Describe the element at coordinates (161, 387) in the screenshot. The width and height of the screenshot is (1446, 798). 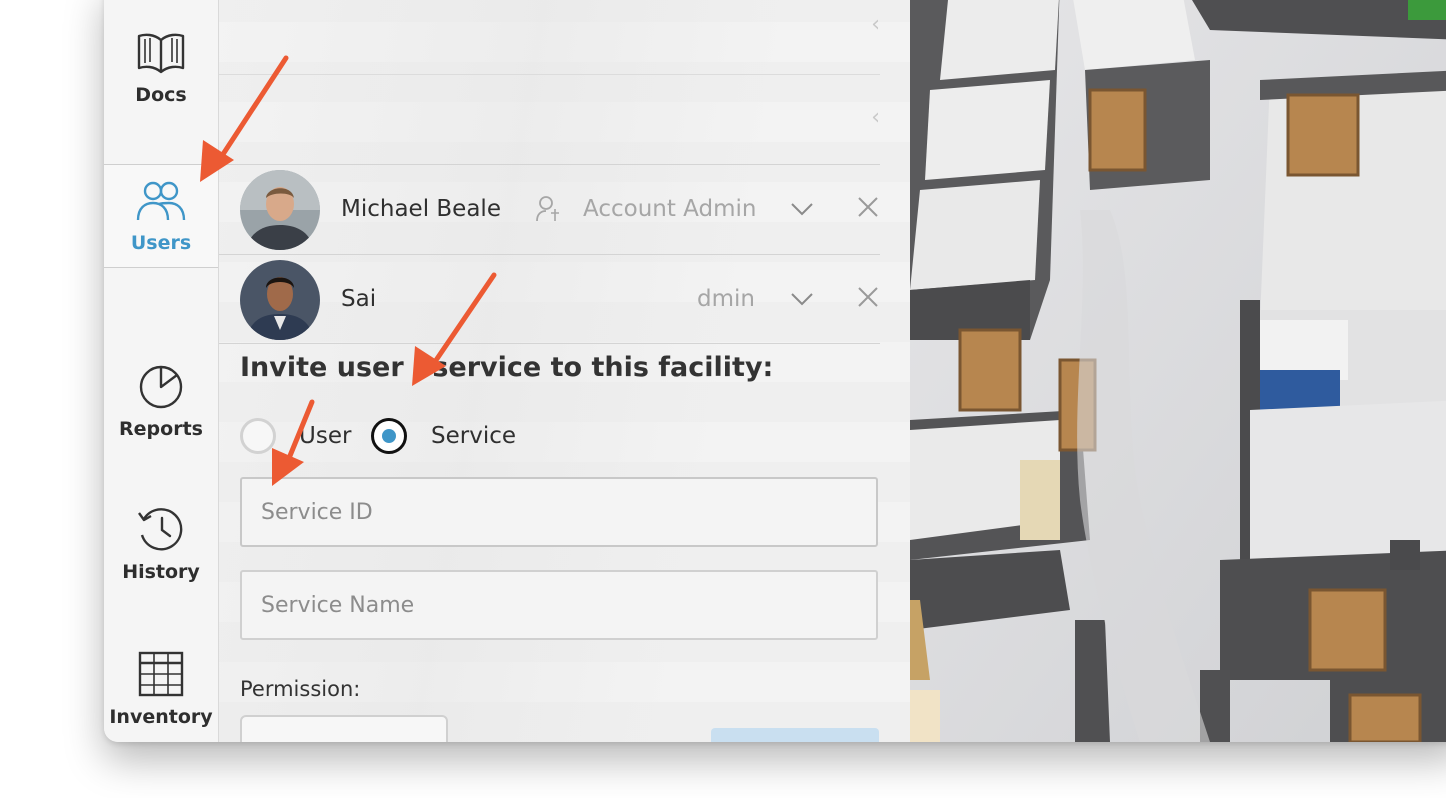
I see `pie-chart-icon` at that location.